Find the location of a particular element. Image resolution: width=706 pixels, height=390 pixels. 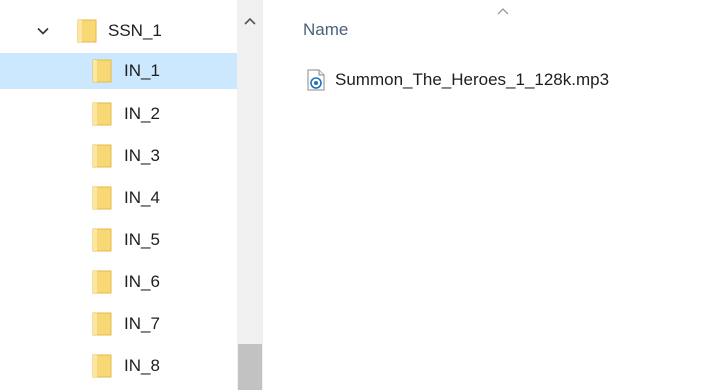

tree-item-ssn-1: SSN_1 is located at coordinates (118, 31).